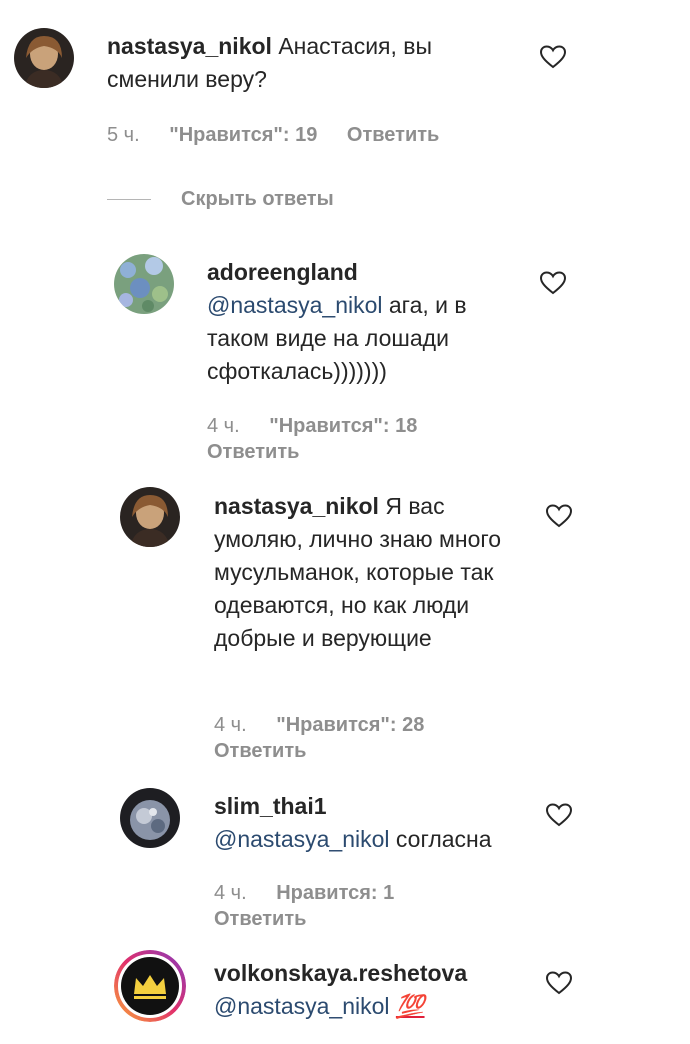 This screenshot has height=1044, width=690. I want to click on like-count: "Нравится": 18, so click(343, 426).